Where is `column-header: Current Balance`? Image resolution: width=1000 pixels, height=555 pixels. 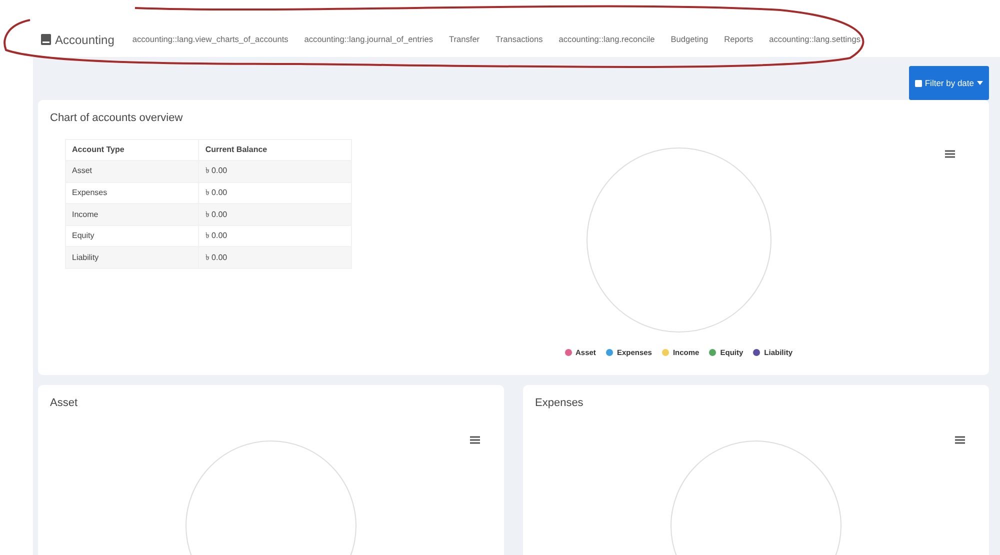
column-header: Current Balance is located at coordinates (275, 150).